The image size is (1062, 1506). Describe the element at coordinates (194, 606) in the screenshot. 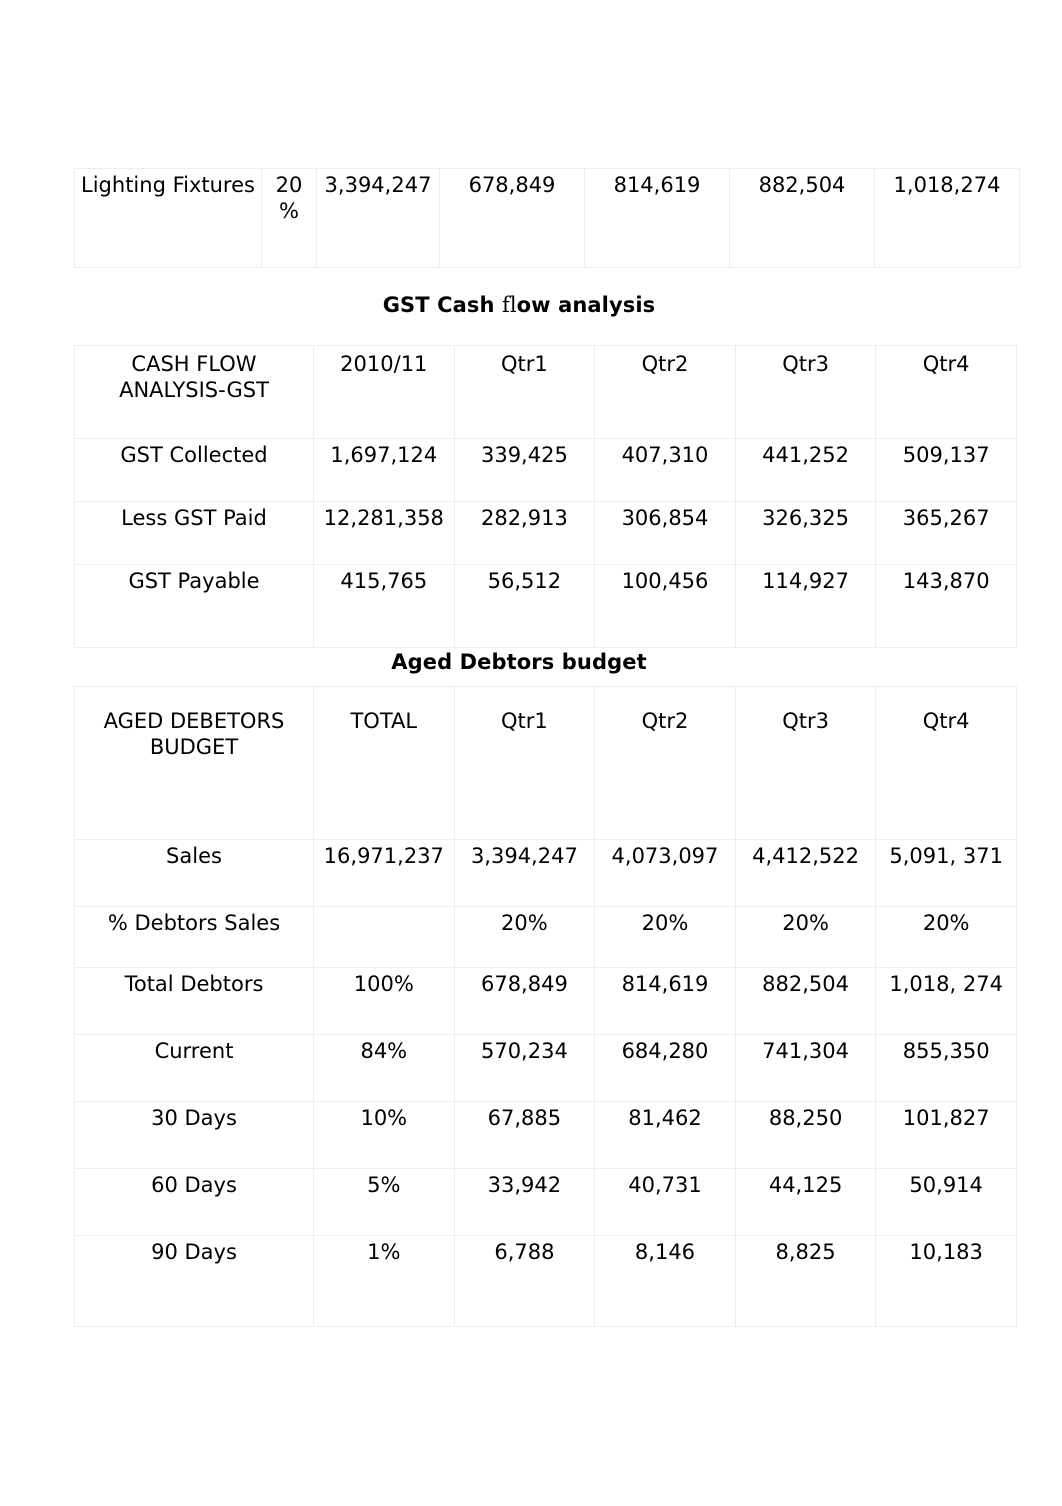

I see `row-label: GST Payable` at that location.